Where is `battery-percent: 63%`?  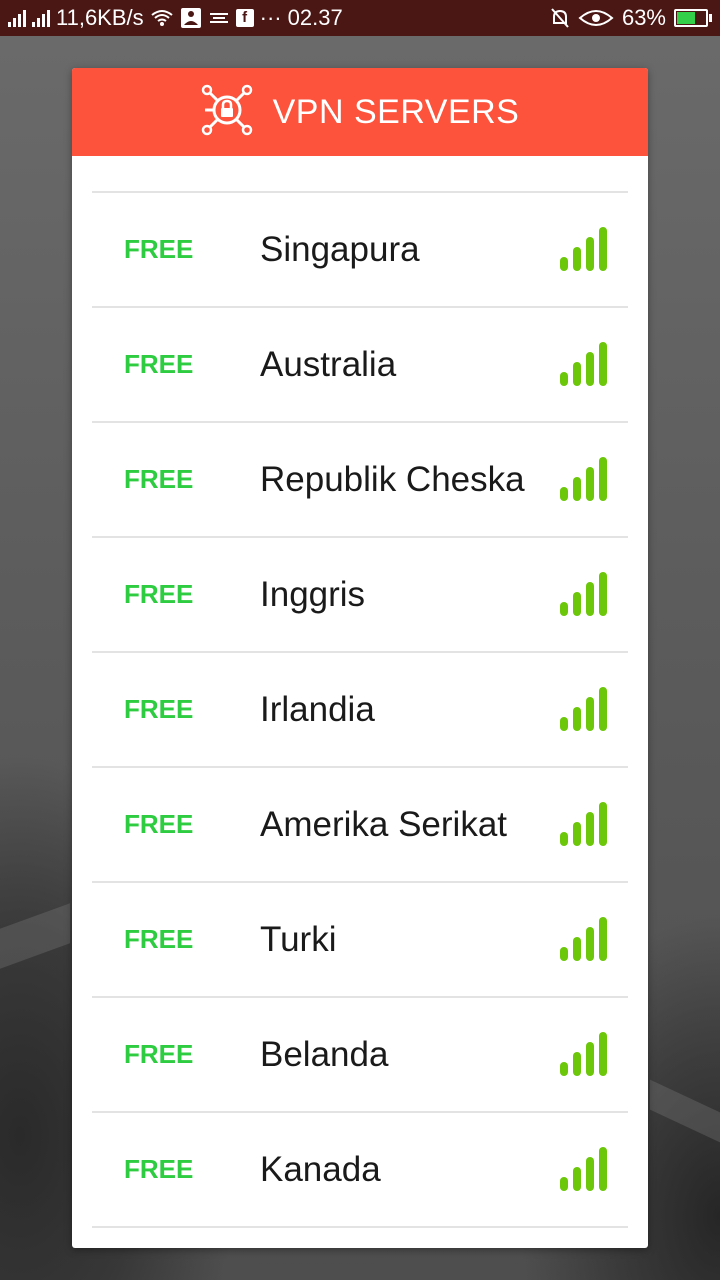
battery-percent: 63% is located at coordinates (643, 17).